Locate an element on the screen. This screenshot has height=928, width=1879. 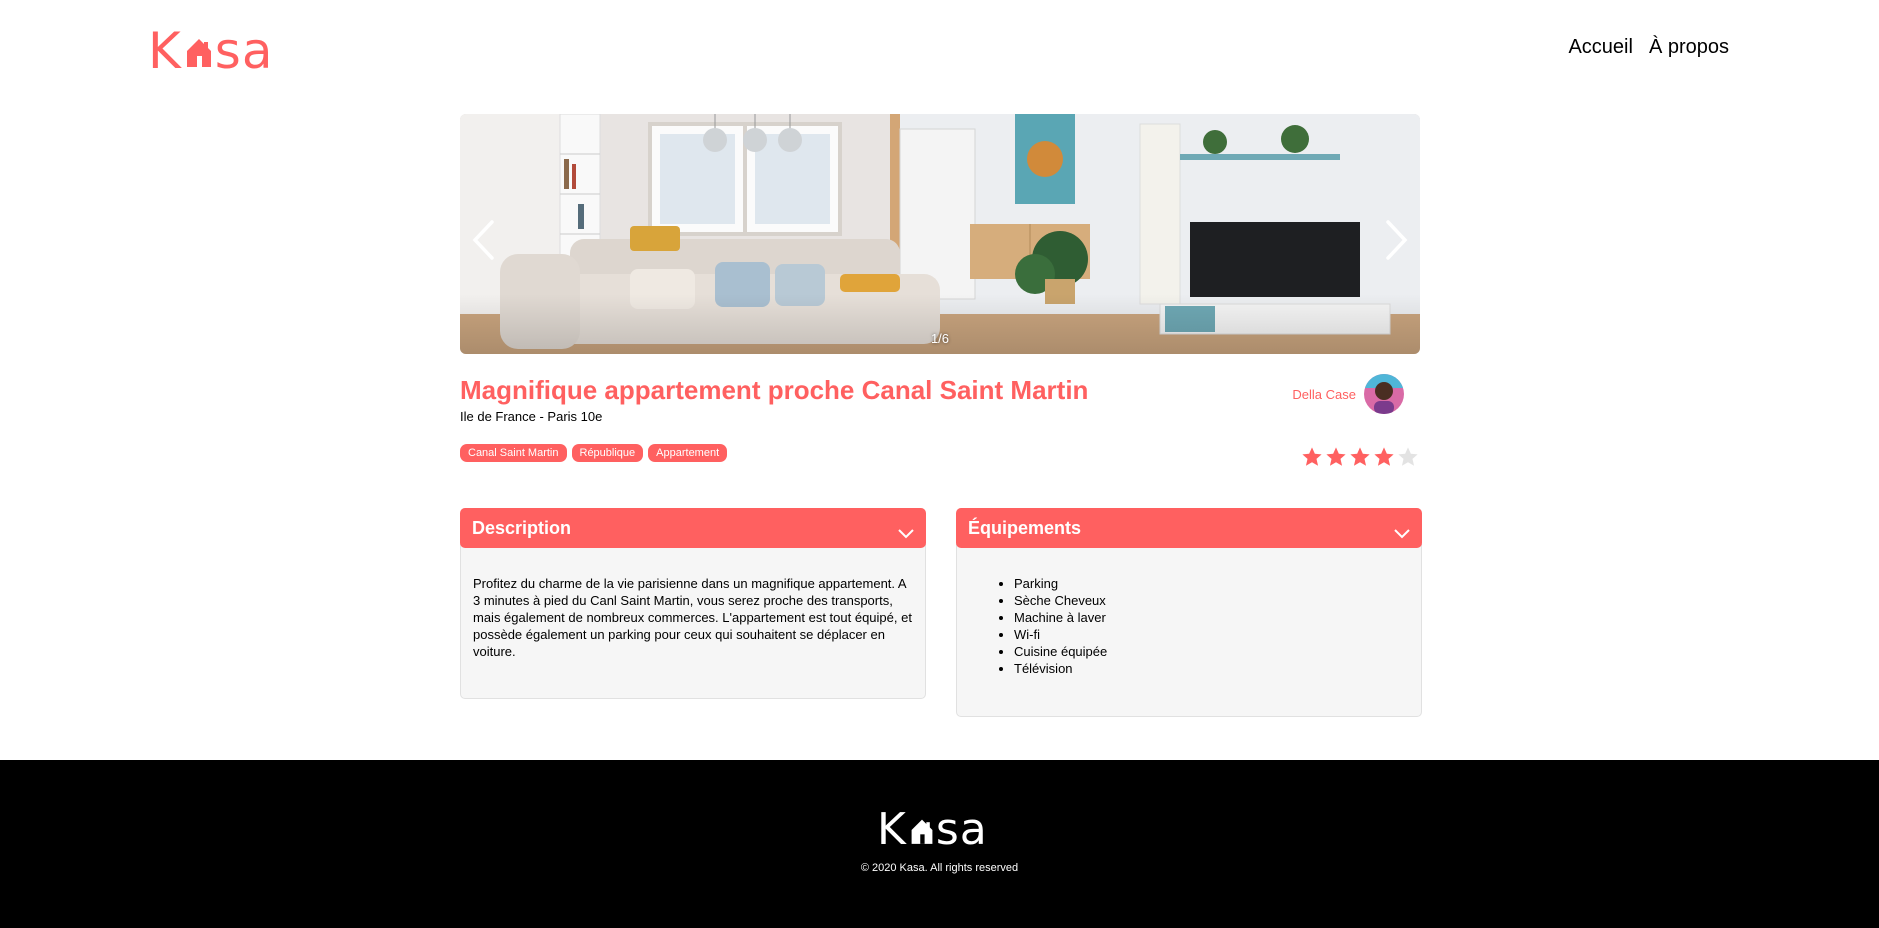
apartment-photo is located at coordinates (940, 234).